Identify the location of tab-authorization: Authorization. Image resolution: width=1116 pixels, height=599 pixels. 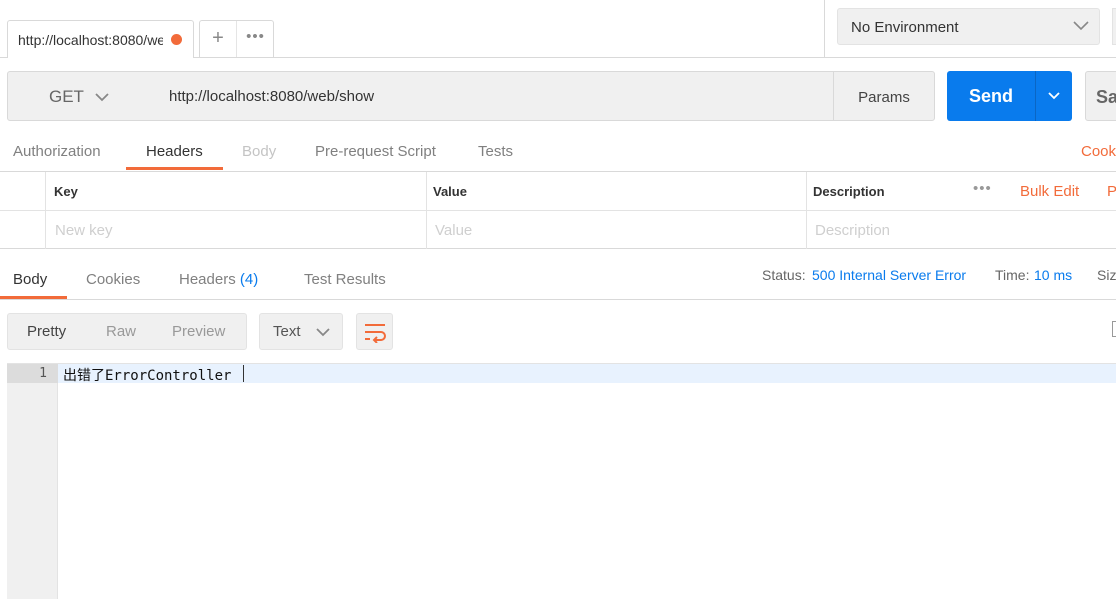
(57, 151).